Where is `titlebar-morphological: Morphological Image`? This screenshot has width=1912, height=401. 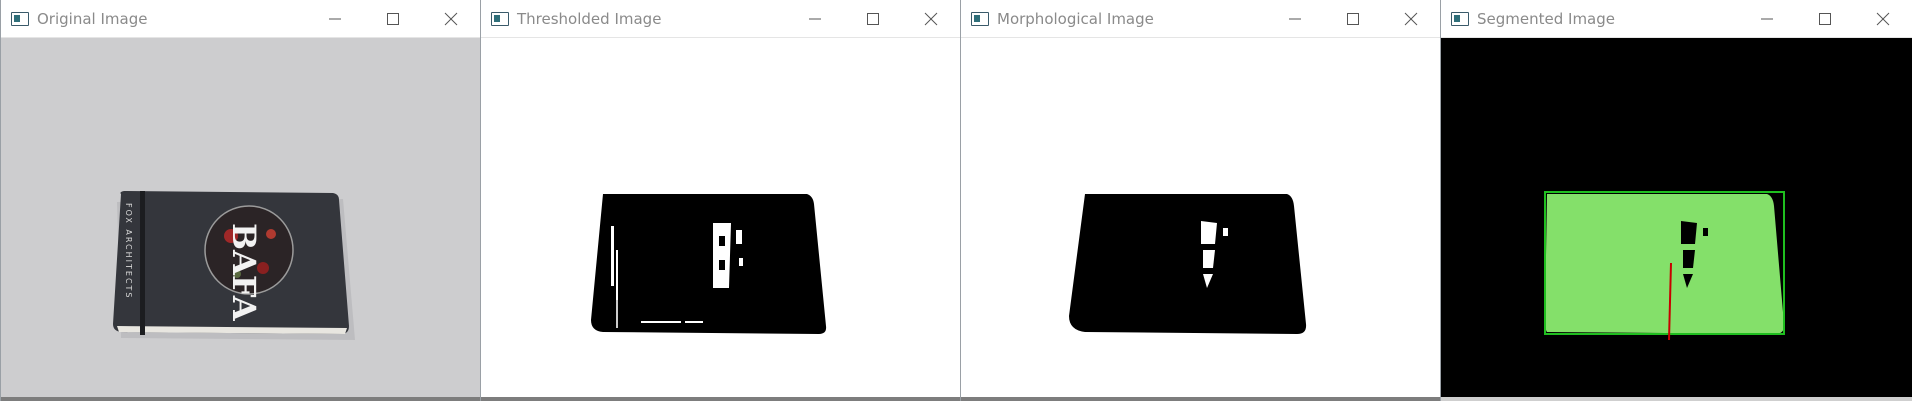
titlebar-morphological: Morphological Image is located at coordinates (1200, 19).